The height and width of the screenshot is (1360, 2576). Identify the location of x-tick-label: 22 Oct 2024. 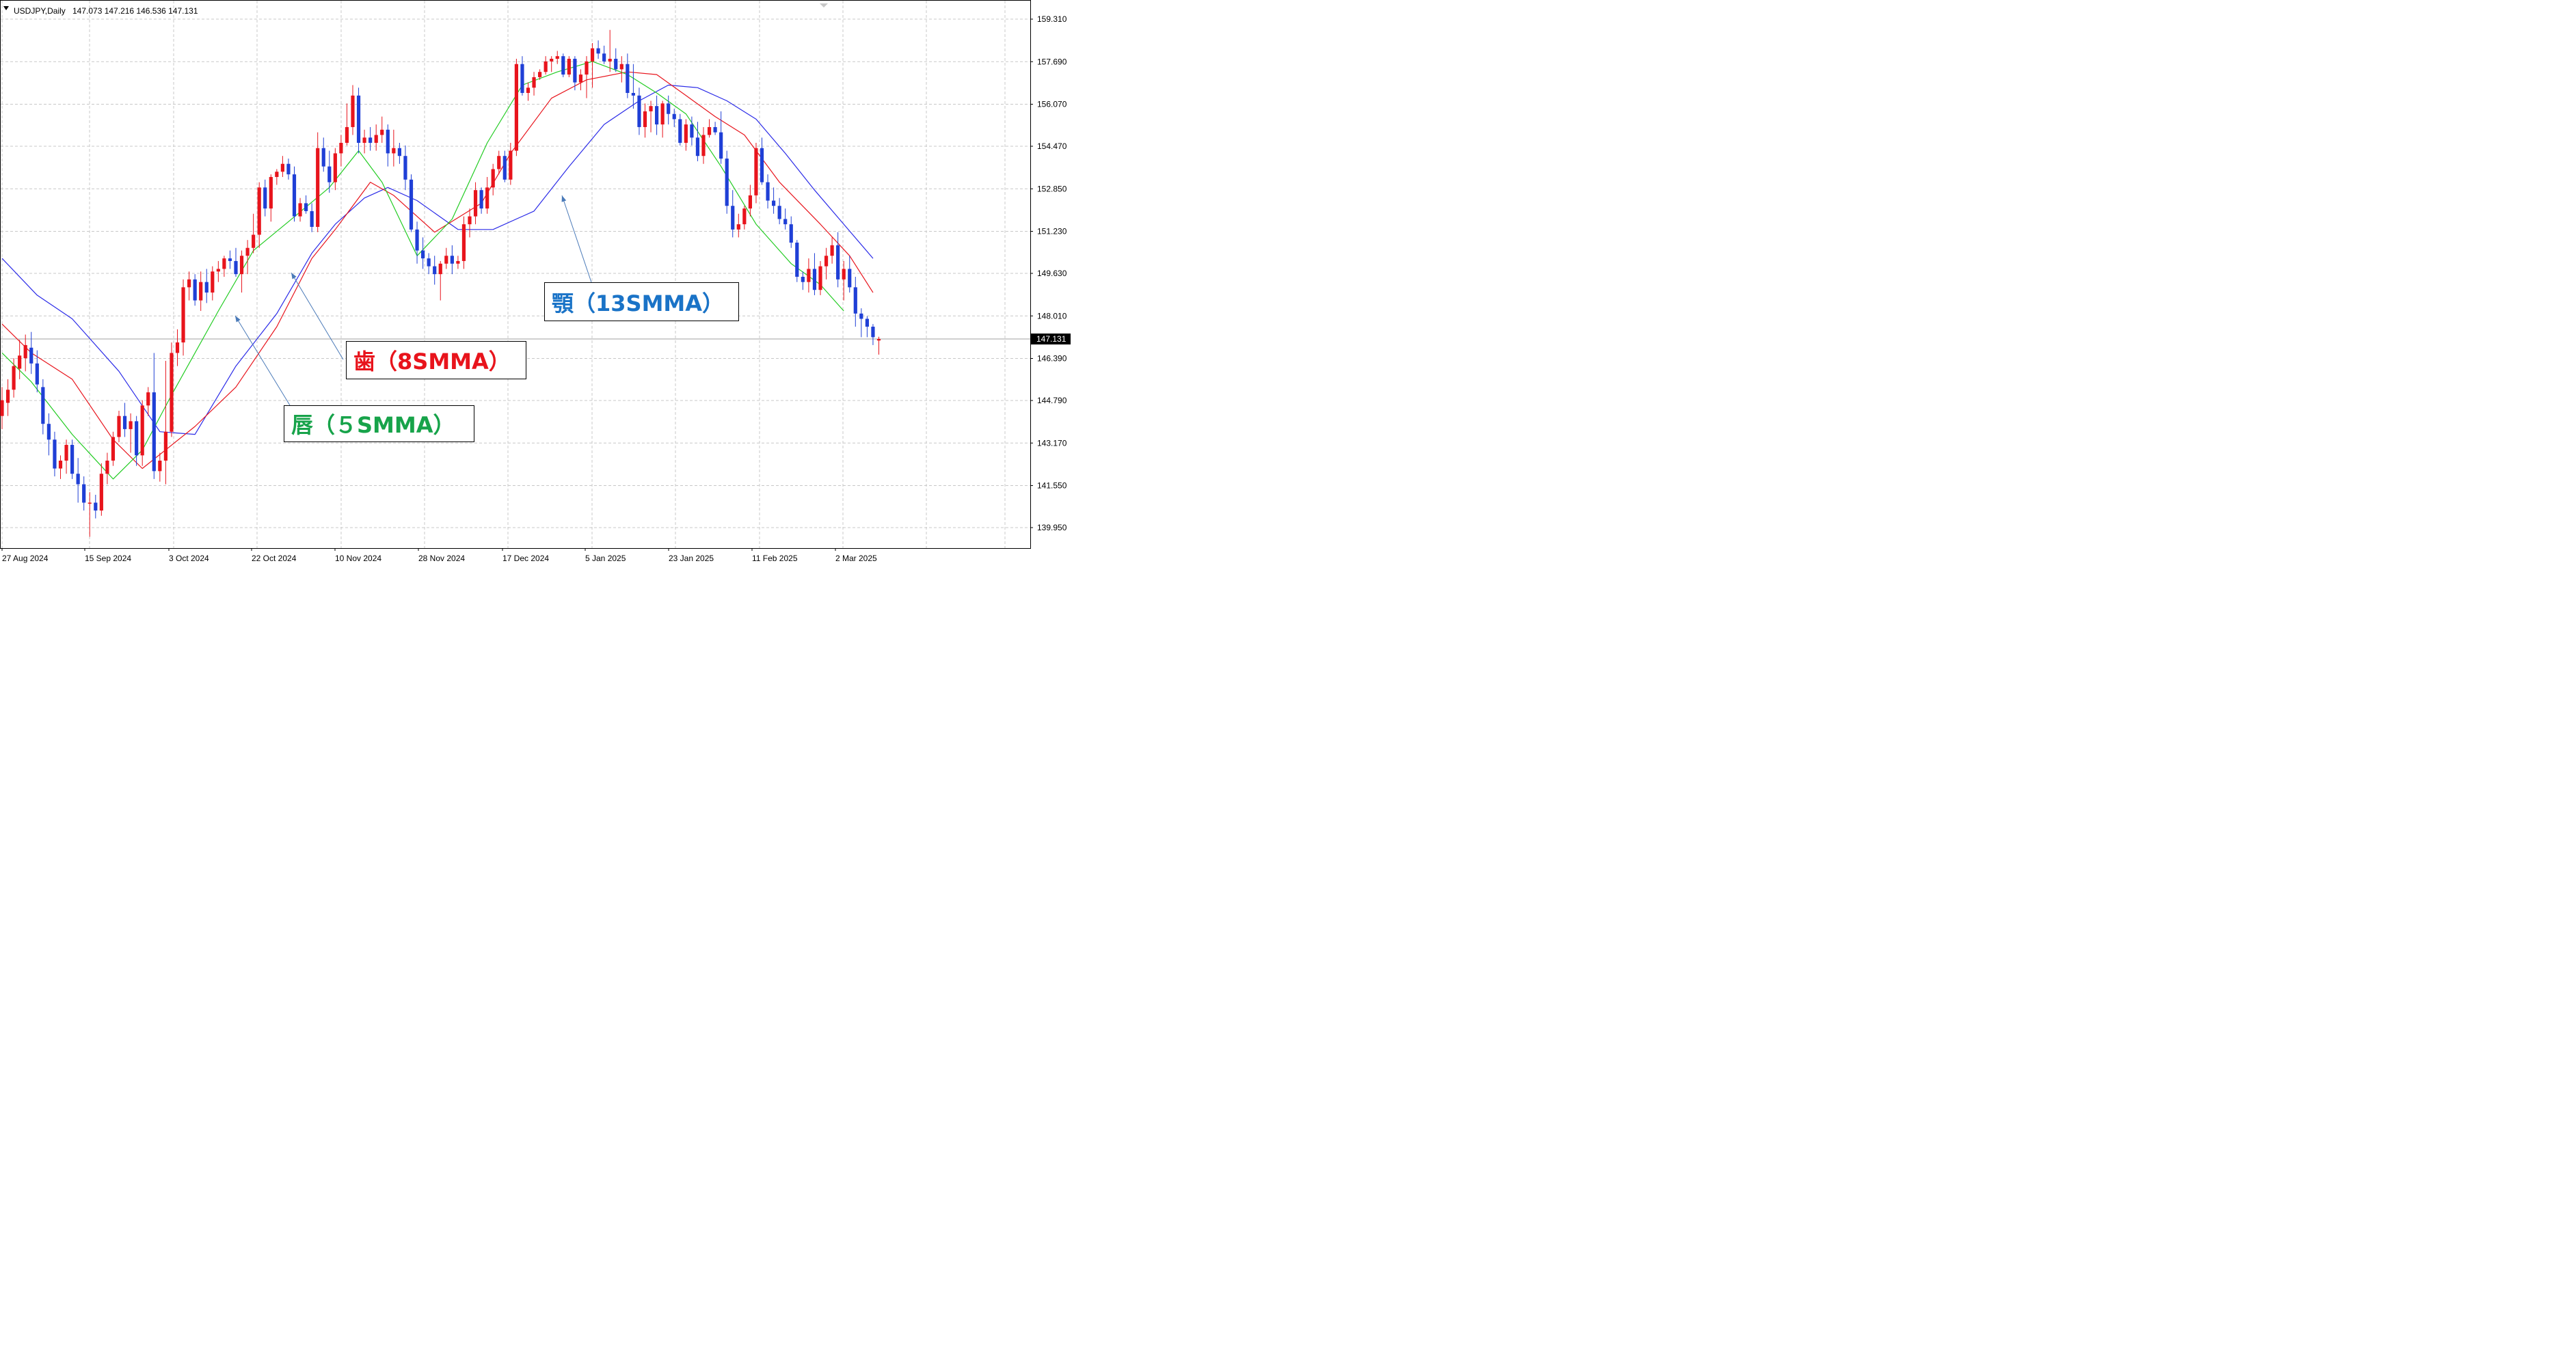
(274, 558).